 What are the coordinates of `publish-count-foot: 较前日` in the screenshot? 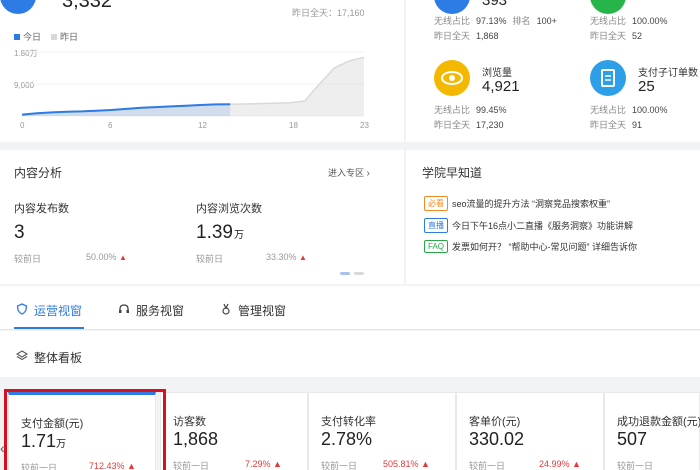 It's located at (28, 259).